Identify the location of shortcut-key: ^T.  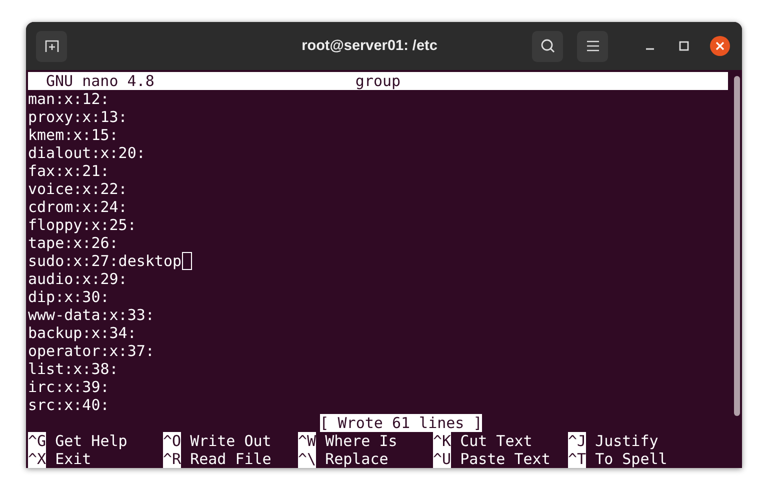
(577, 459).